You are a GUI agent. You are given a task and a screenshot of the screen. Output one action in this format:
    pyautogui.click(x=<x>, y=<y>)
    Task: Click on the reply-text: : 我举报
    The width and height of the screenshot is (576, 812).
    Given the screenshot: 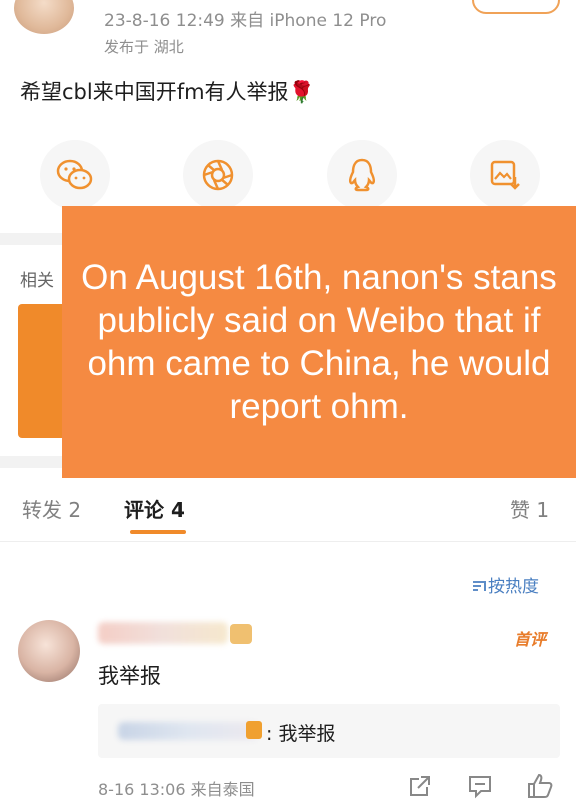 What is the action you would take?
    pyautogui.click(x=301, y=734)
    